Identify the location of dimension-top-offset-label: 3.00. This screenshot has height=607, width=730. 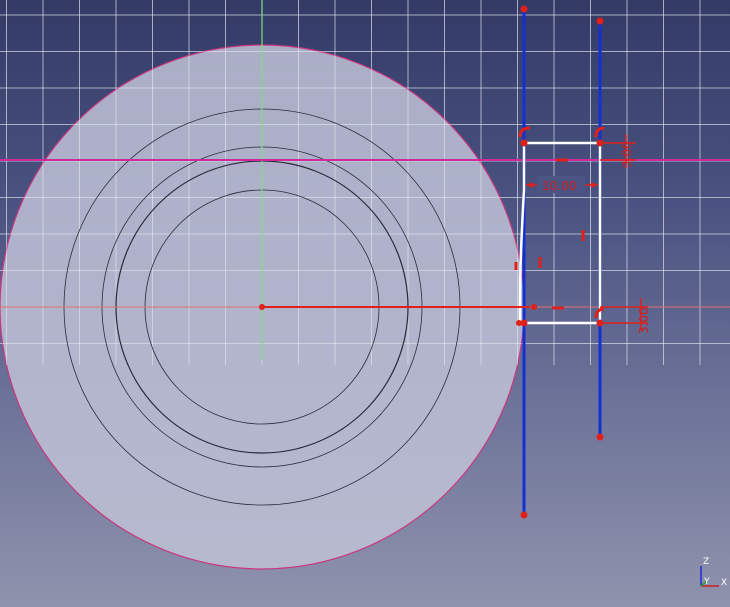
(627, 154).